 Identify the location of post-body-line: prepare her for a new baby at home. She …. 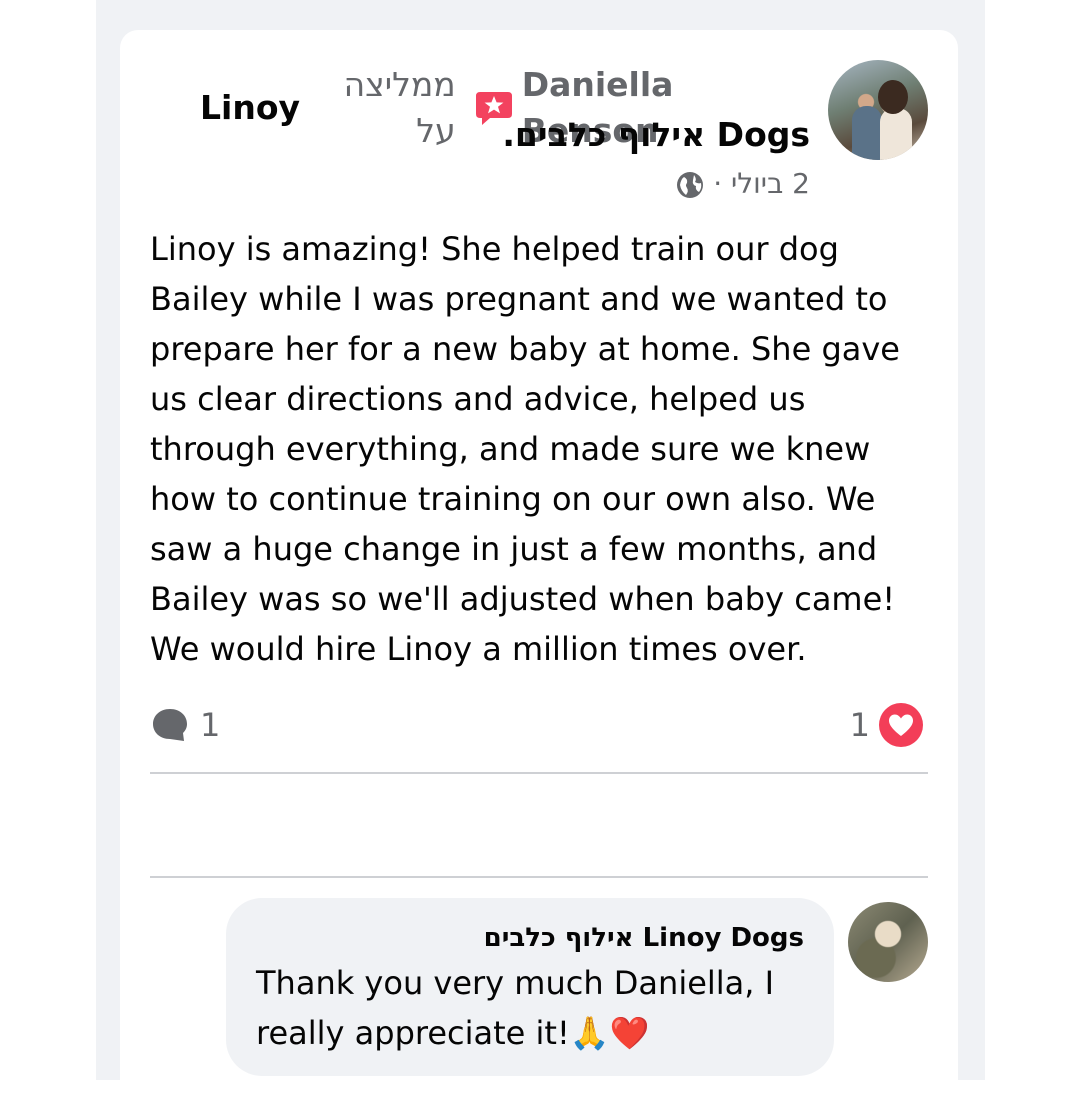
(525, 349).